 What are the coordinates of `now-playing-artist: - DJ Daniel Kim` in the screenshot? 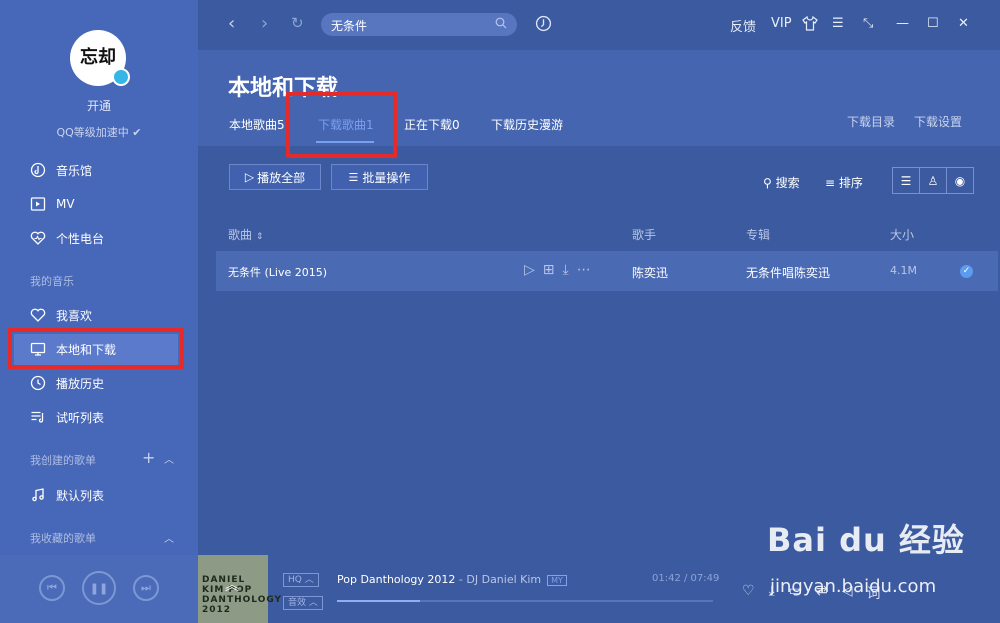 It's located at (498, 579).